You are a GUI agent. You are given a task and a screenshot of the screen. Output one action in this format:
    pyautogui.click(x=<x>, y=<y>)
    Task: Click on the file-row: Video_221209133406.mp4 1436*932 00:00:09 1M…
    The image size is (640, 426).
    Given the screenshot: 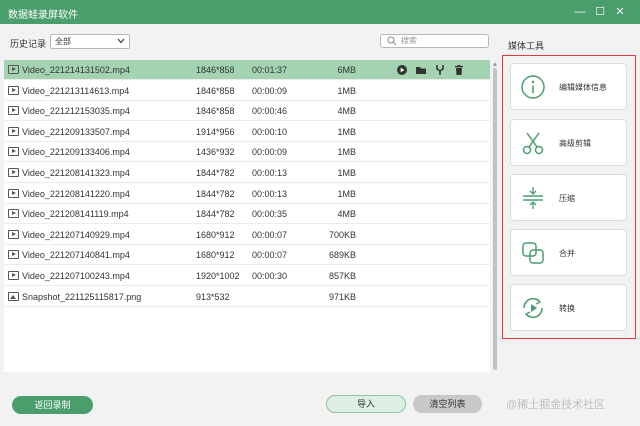 What is the action you would take?
    pyautogui.click(x=247, y=152)
    